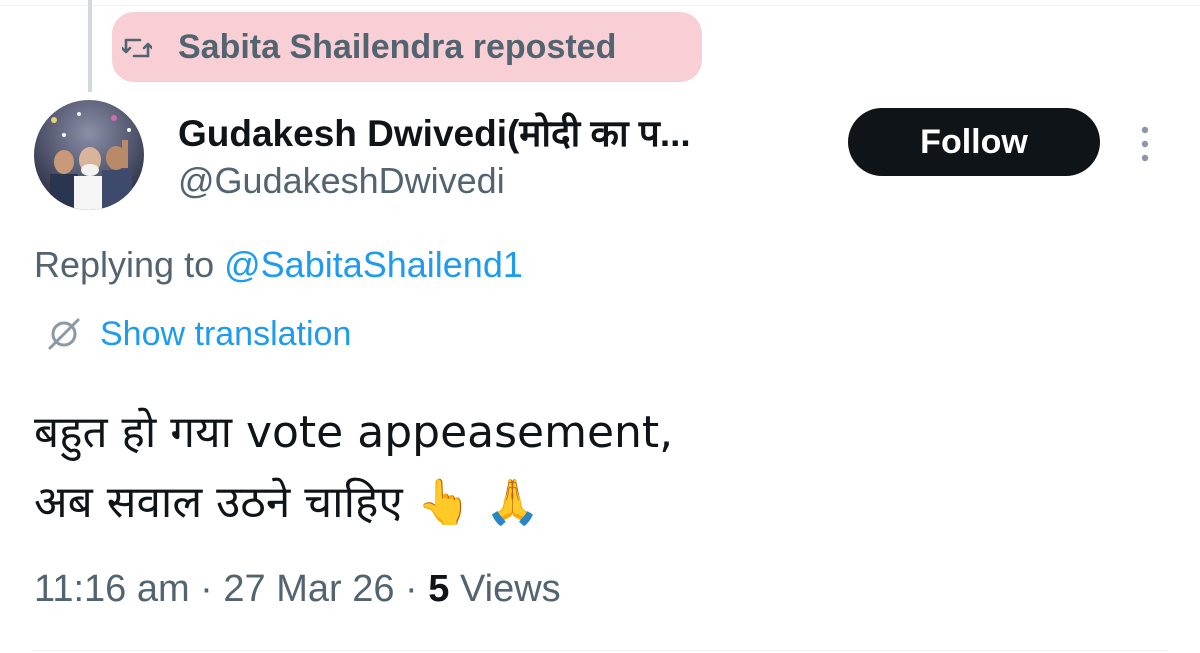 The height and width of the screenshot is (653, 1200). I want to click on top-divider, so click(600, 5).